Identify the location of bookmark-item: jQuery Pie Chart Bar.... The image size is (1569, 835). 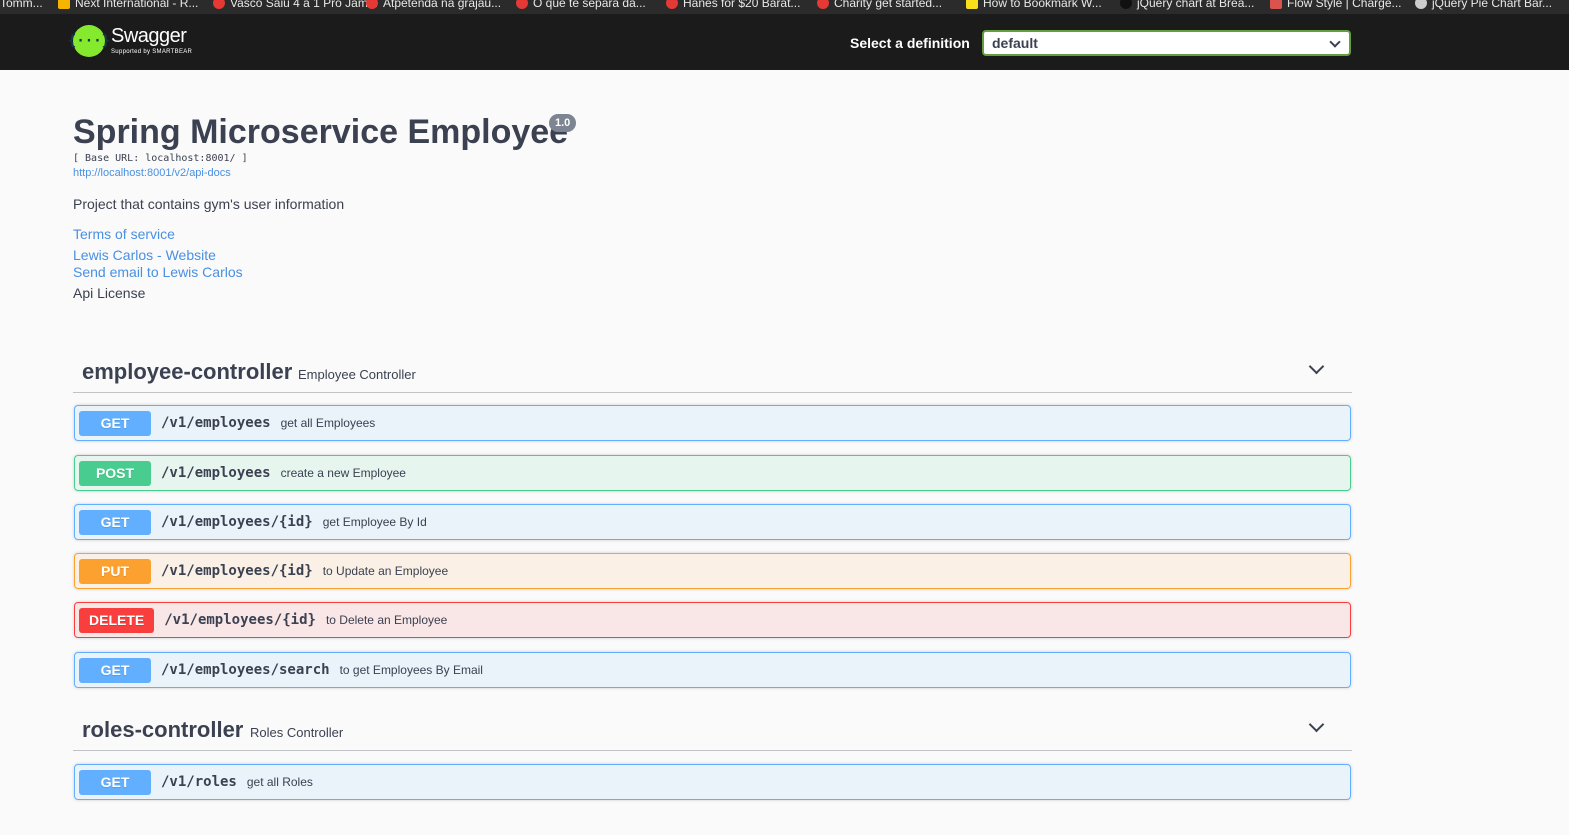
(1483, 5).